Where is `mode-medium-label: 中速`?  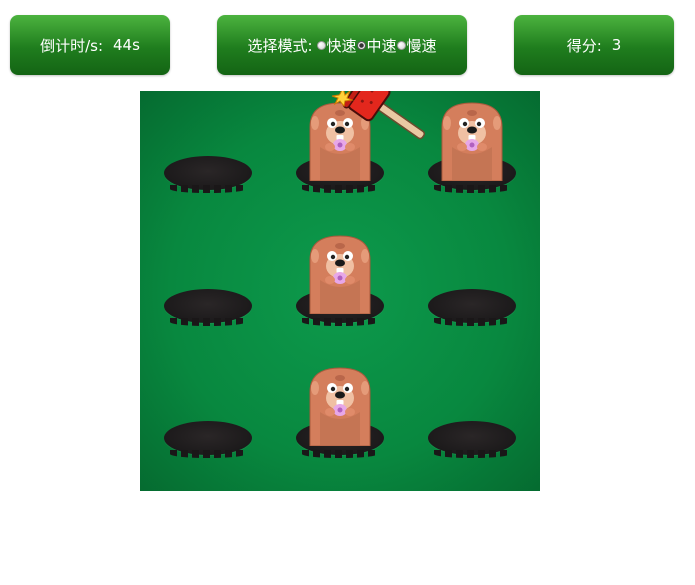 mode-medium-label: 中速 is located at coordinates (381, 45).